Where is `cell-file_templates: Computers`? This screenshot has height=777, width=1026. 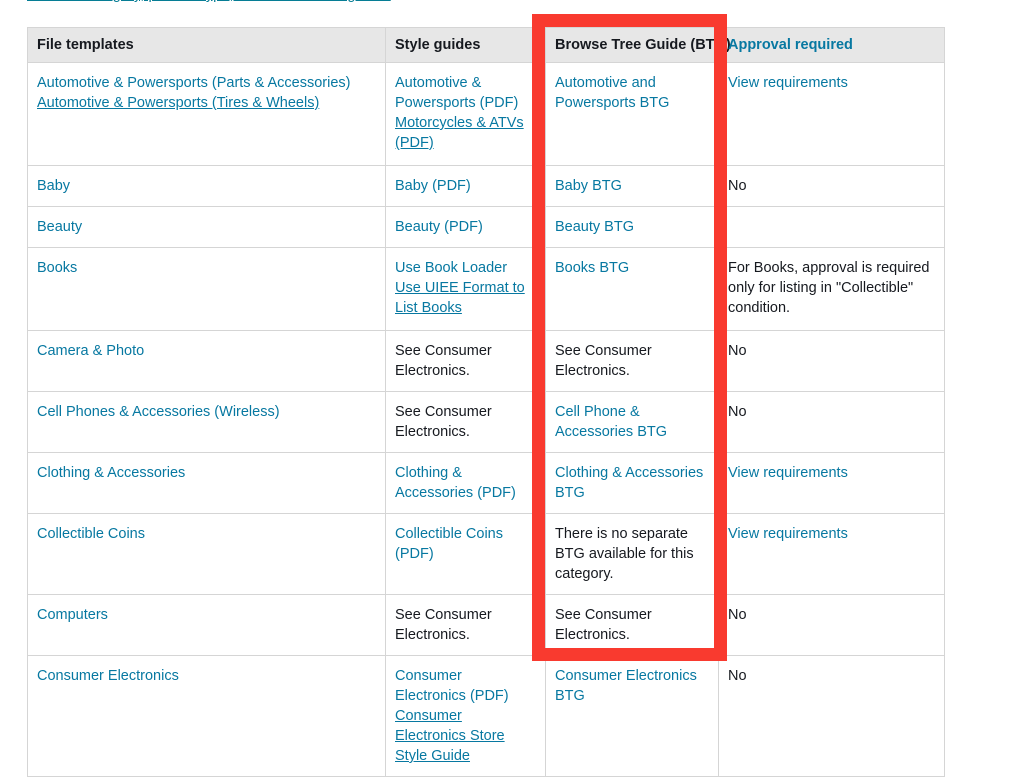
cell-file_templates: Computers is located at coordinates (206, 625).